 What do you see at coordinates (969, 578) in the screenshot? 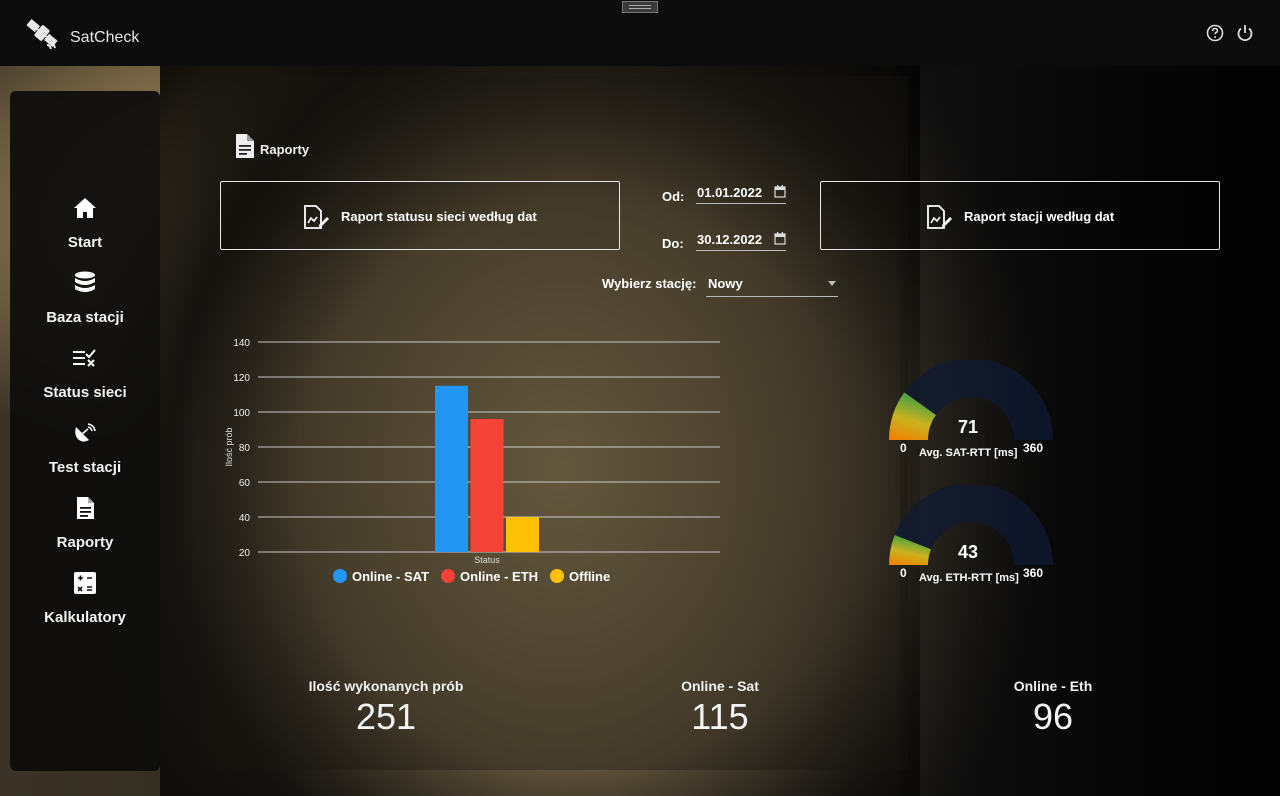
I see `eth-rtt-label: Avg. ETH-RTT [ms]` at bounding box center [969, 578].